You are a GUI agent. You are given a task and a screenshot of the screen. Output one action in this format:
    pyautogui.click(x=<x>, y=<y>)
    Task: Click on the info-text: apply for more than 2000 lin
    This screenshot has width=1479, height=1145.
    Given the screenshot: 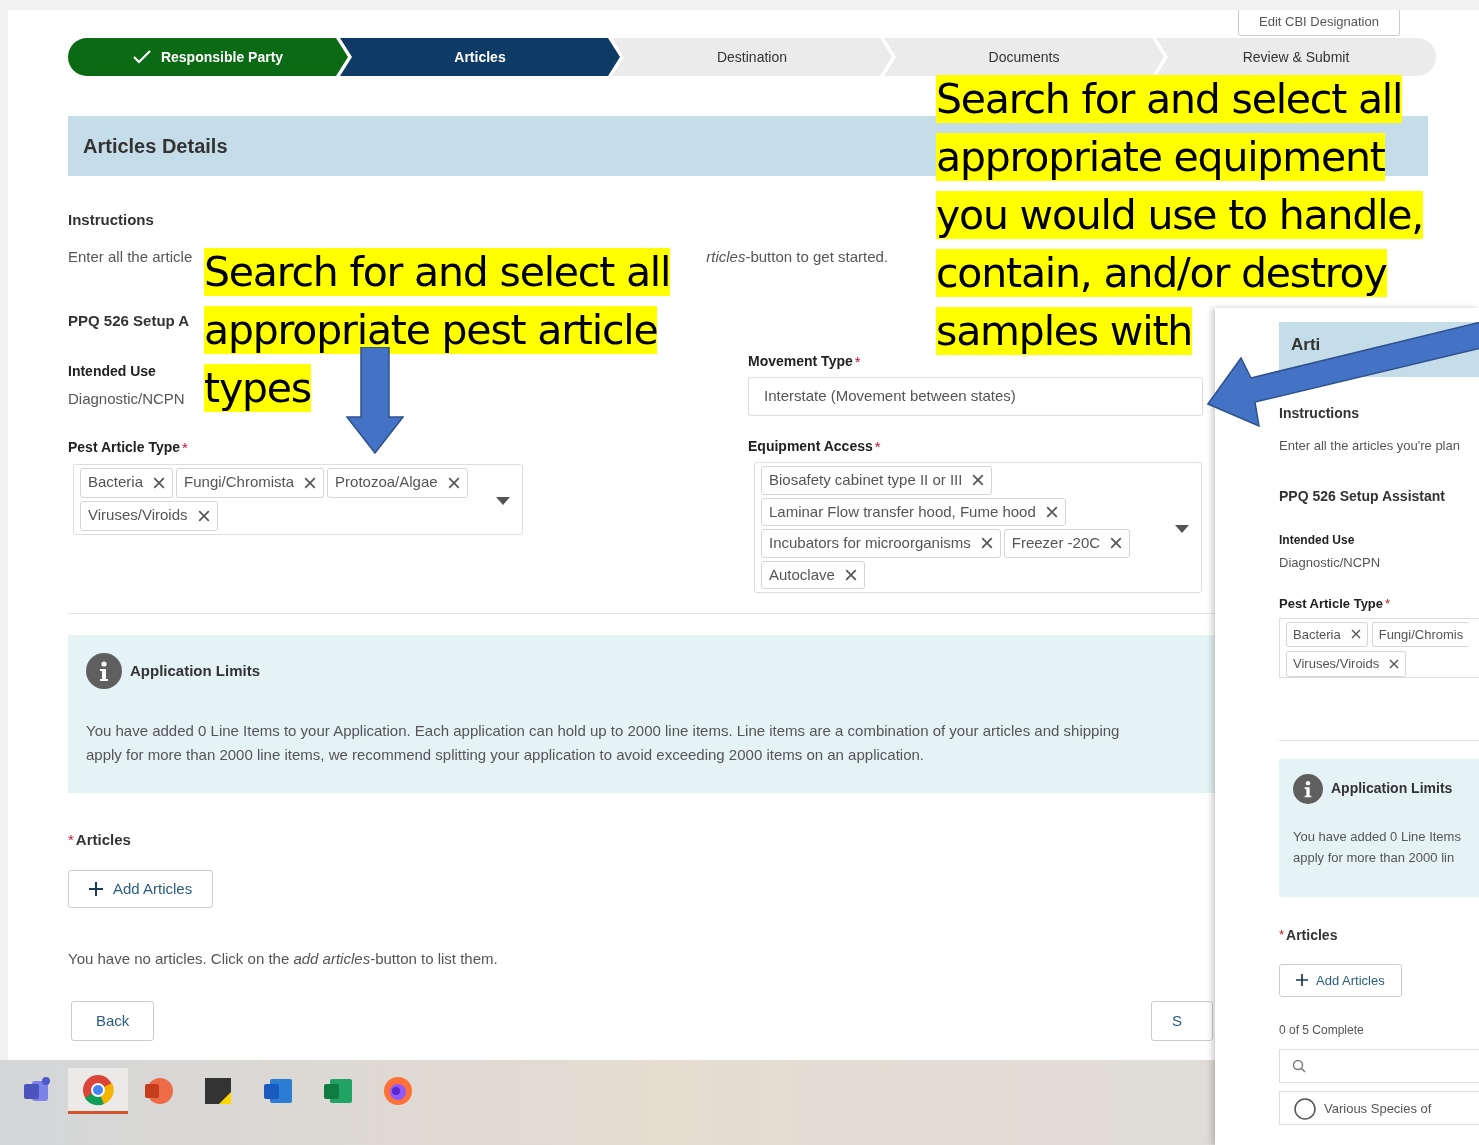 What is the action you would take?
    pyautogui.click(x=1374, y=857)
    